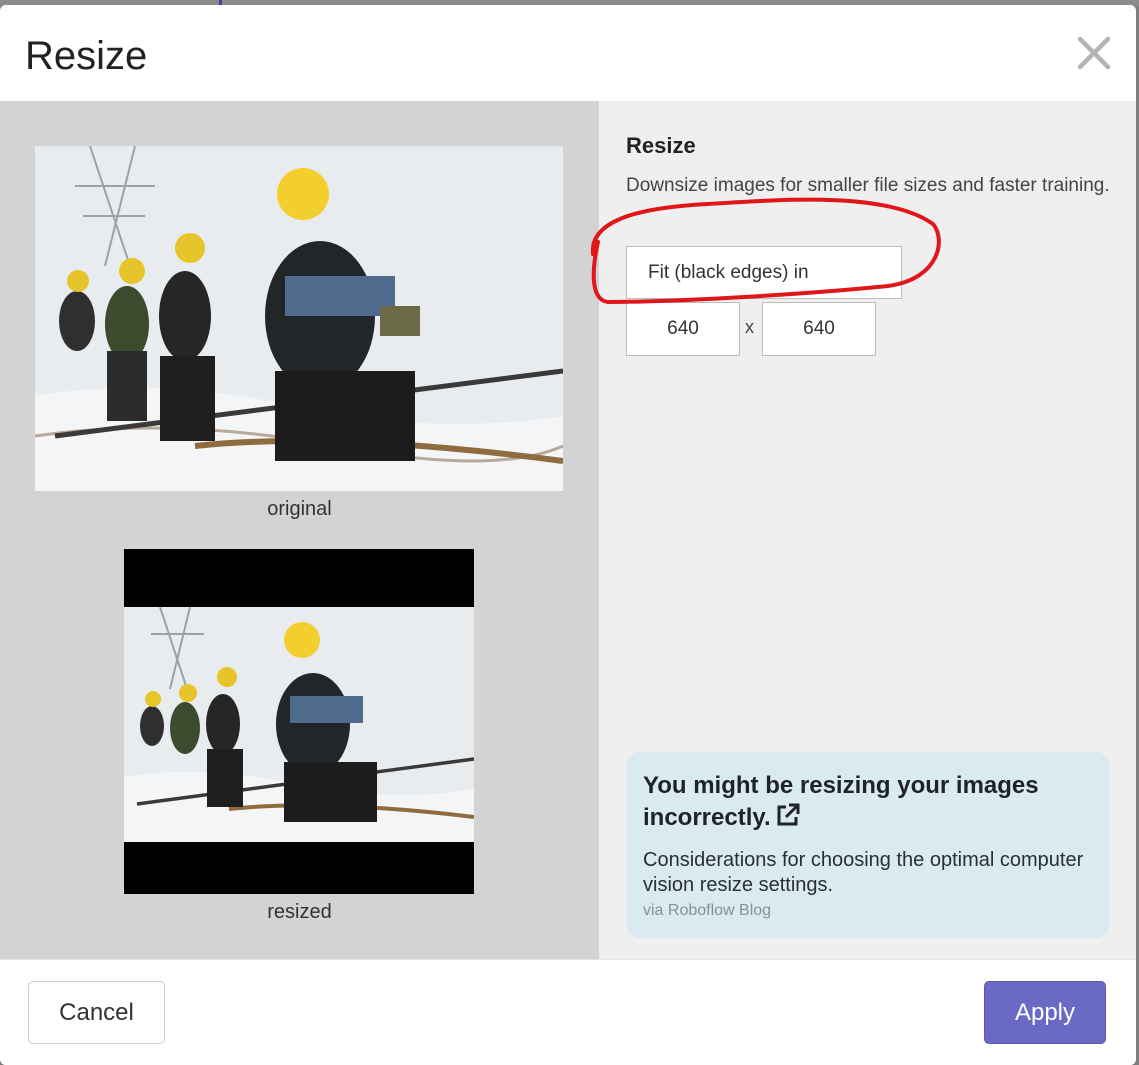  I want to click on close-button, so click(1094, 53).